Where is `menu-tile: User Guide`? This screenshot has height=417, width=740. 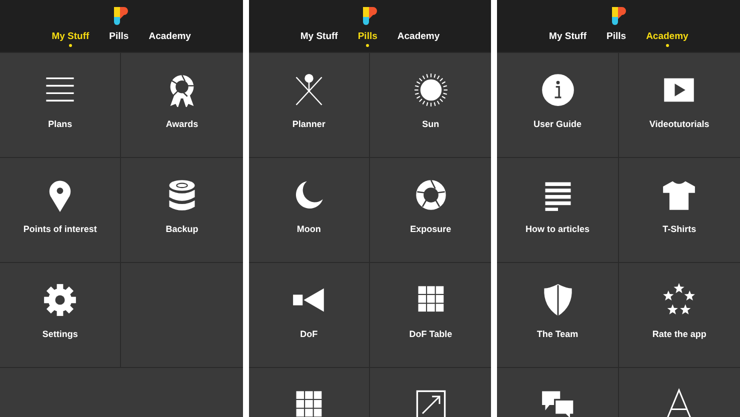
menu-tile: User Guide is located at coordinates (558, 105).